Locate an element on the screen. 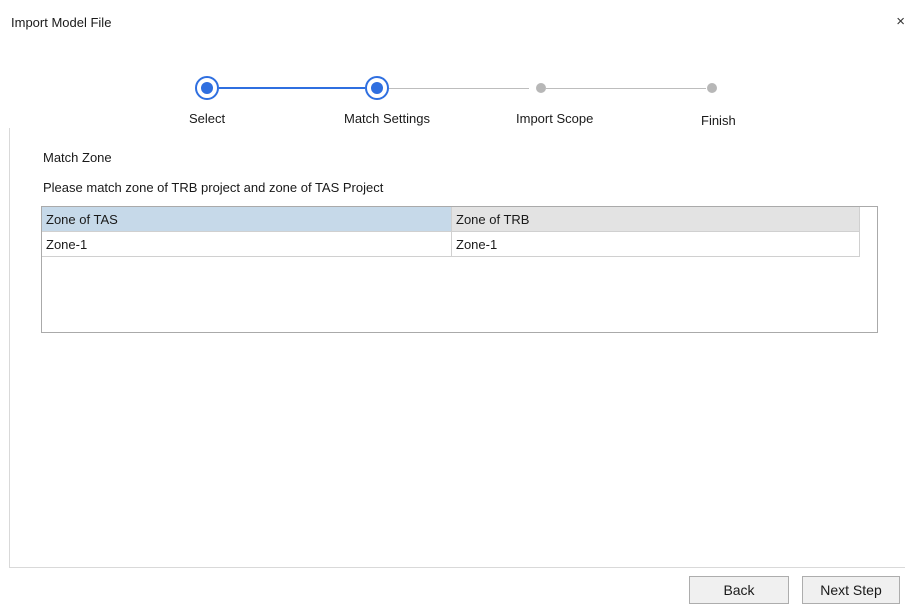 Image resolution: width=905 pixels, height=606 pixels. next-step-button: Next Step is located at coordinates (851, 590).